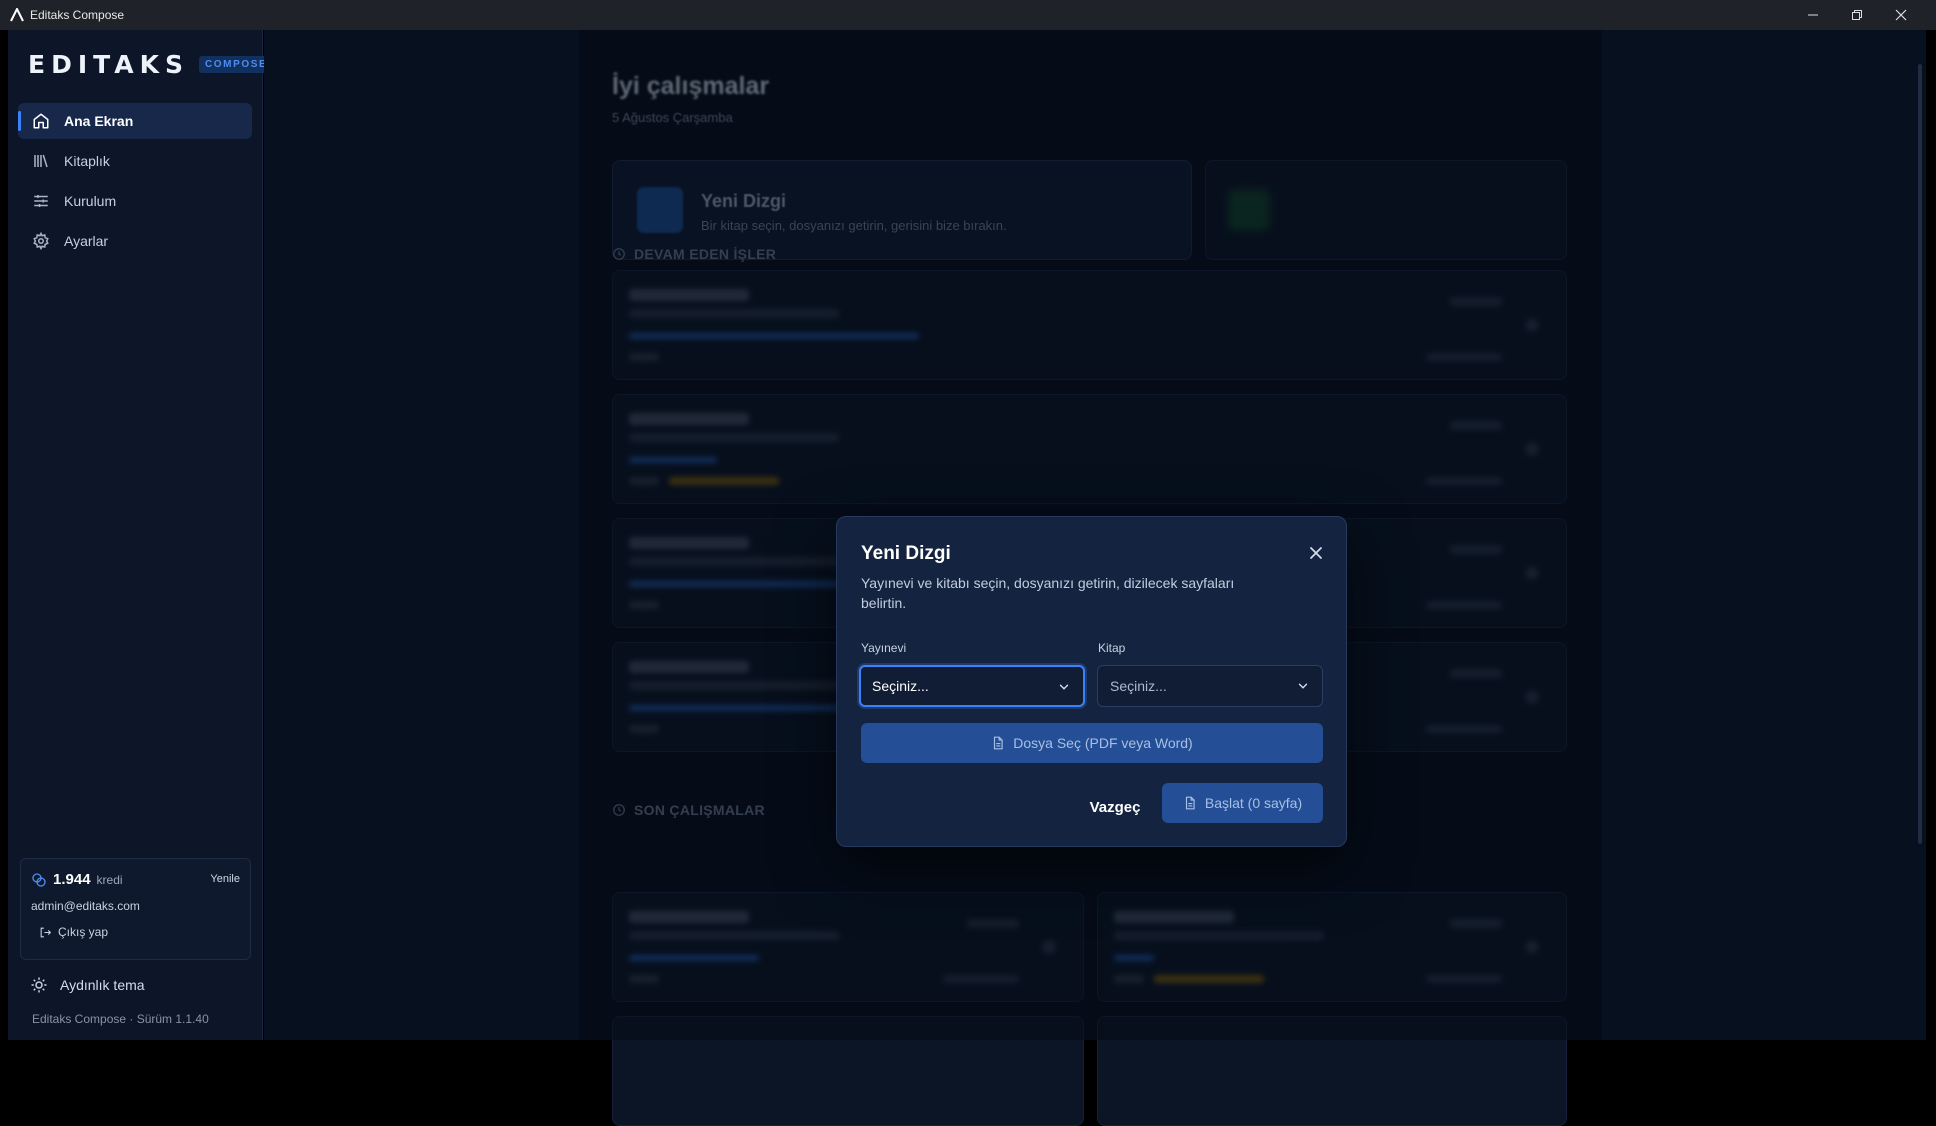 The image size is (1936, 1126). Describe the element at coordinates (39, 879) in the screenshot. I see `coins-icon` at that location.